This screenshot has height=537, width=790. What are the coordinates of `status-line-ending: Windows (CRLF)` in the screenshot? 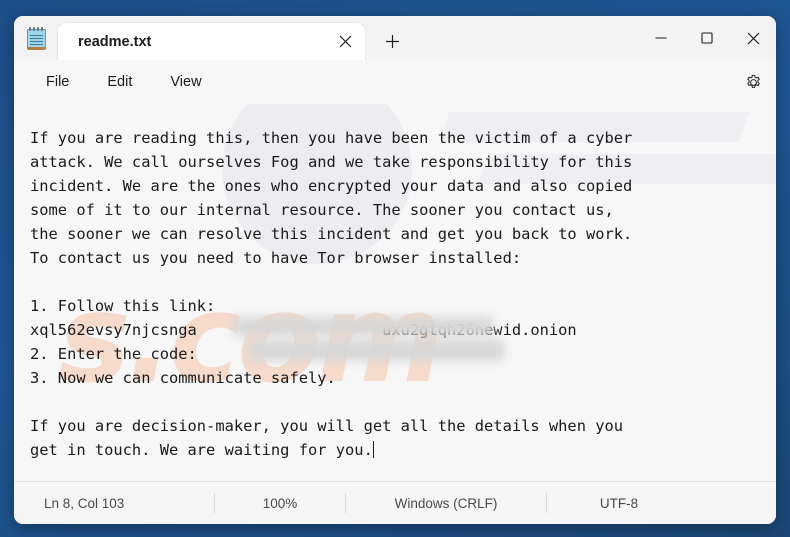 It's located at (446, 503).